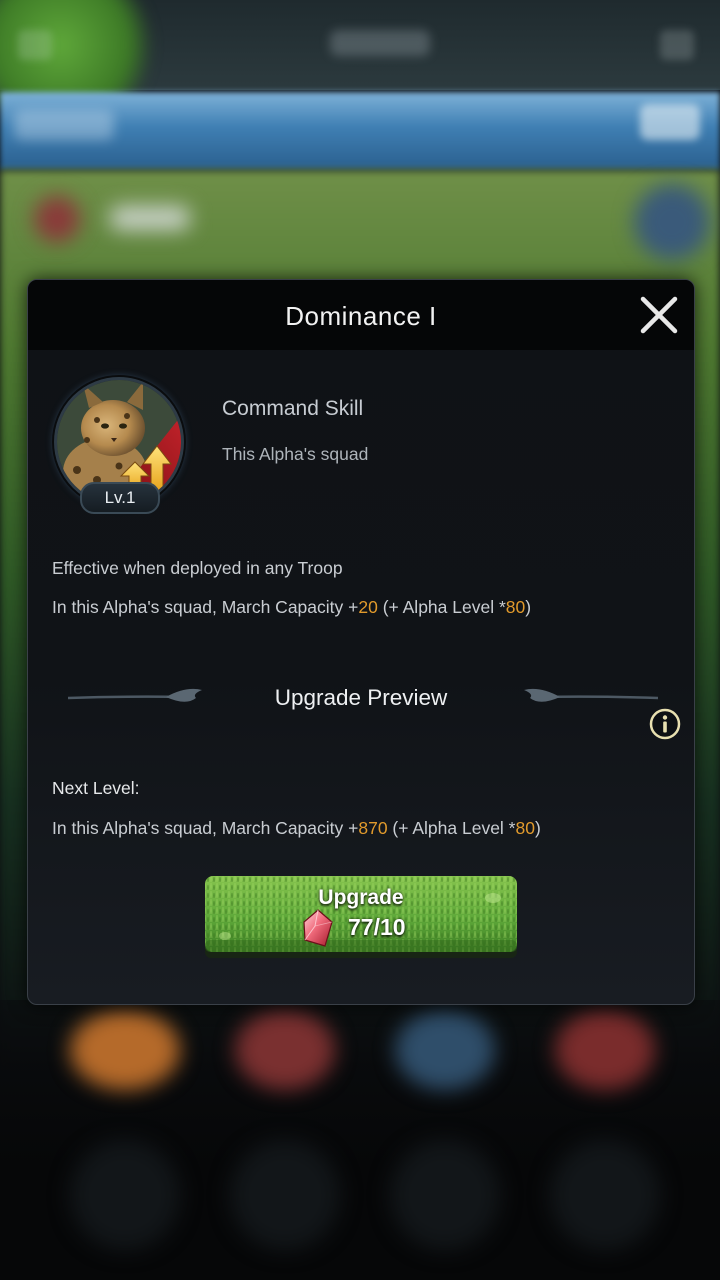  Describe the element at coordinates (368, 607) in the screenshot. I see `effect-base-value: 20` at that location.